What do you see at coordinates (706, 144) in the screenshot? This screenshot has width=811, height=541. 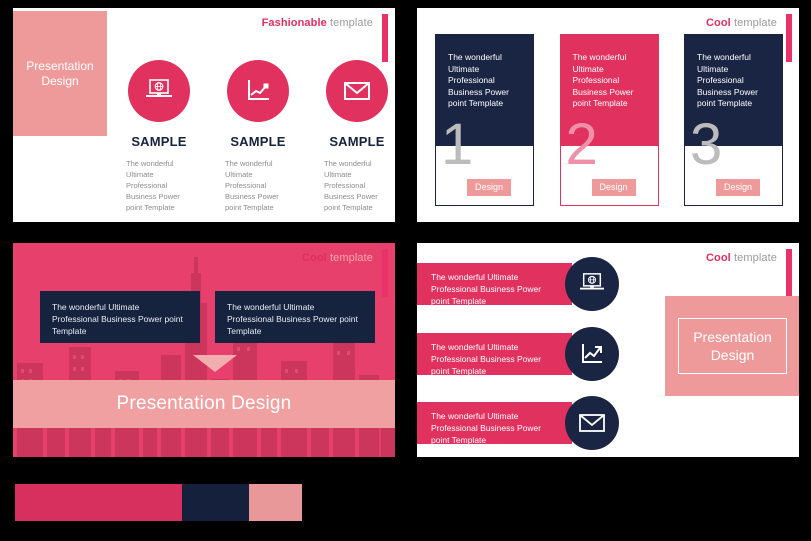 I see `slide2-card-3-number: 3` at bounding box center [706, 144].